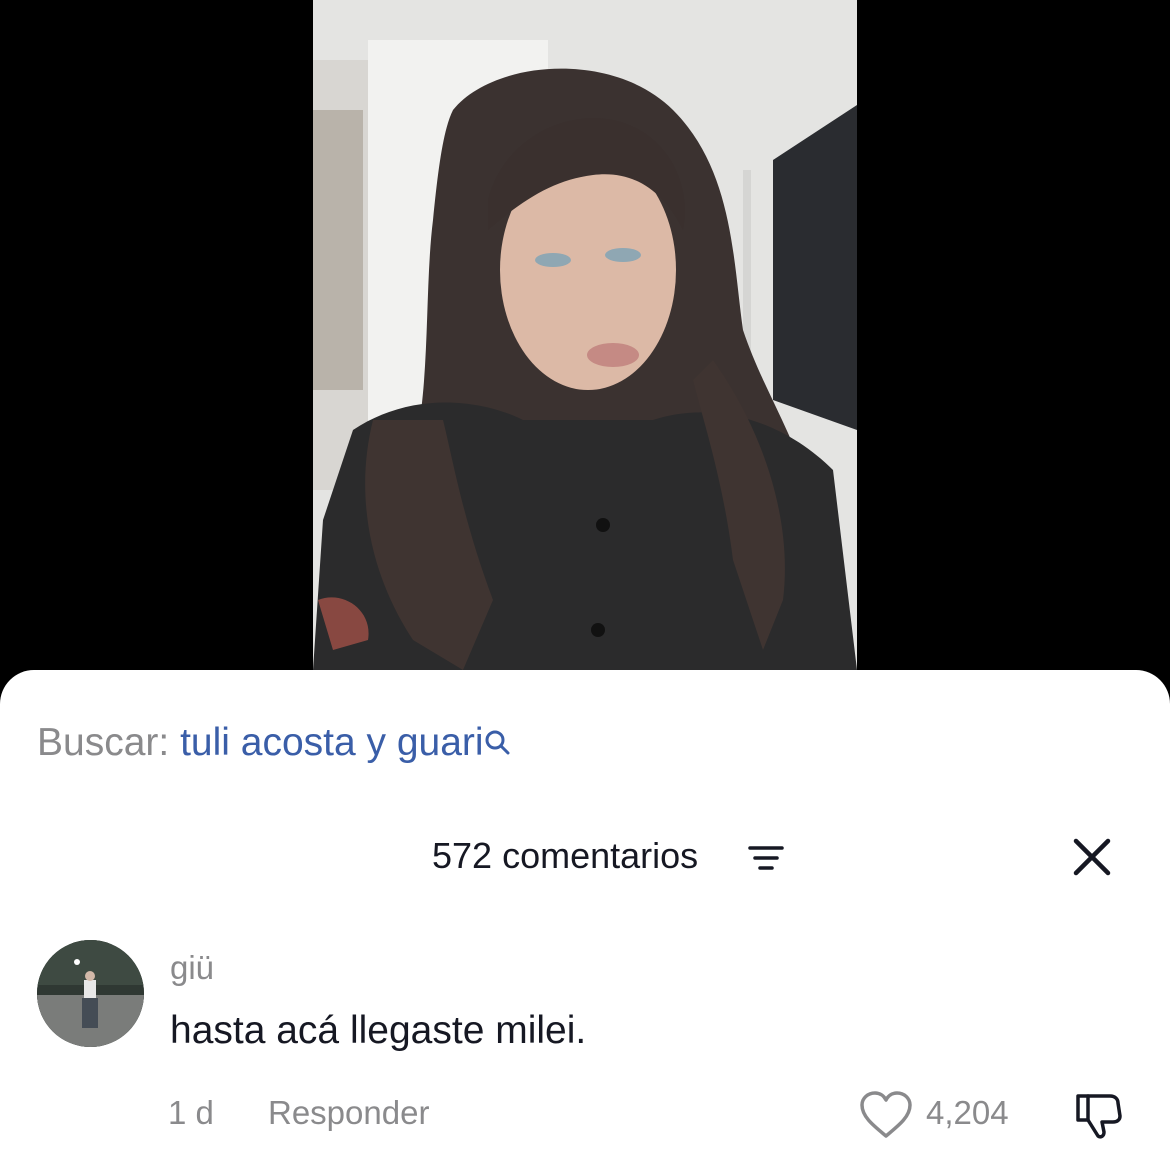 This screenshot has width=1170, height=1167. What do you see at coordinates (90, 993) in the screenshot?
I see `avatar` at bounding box center [90, 993].